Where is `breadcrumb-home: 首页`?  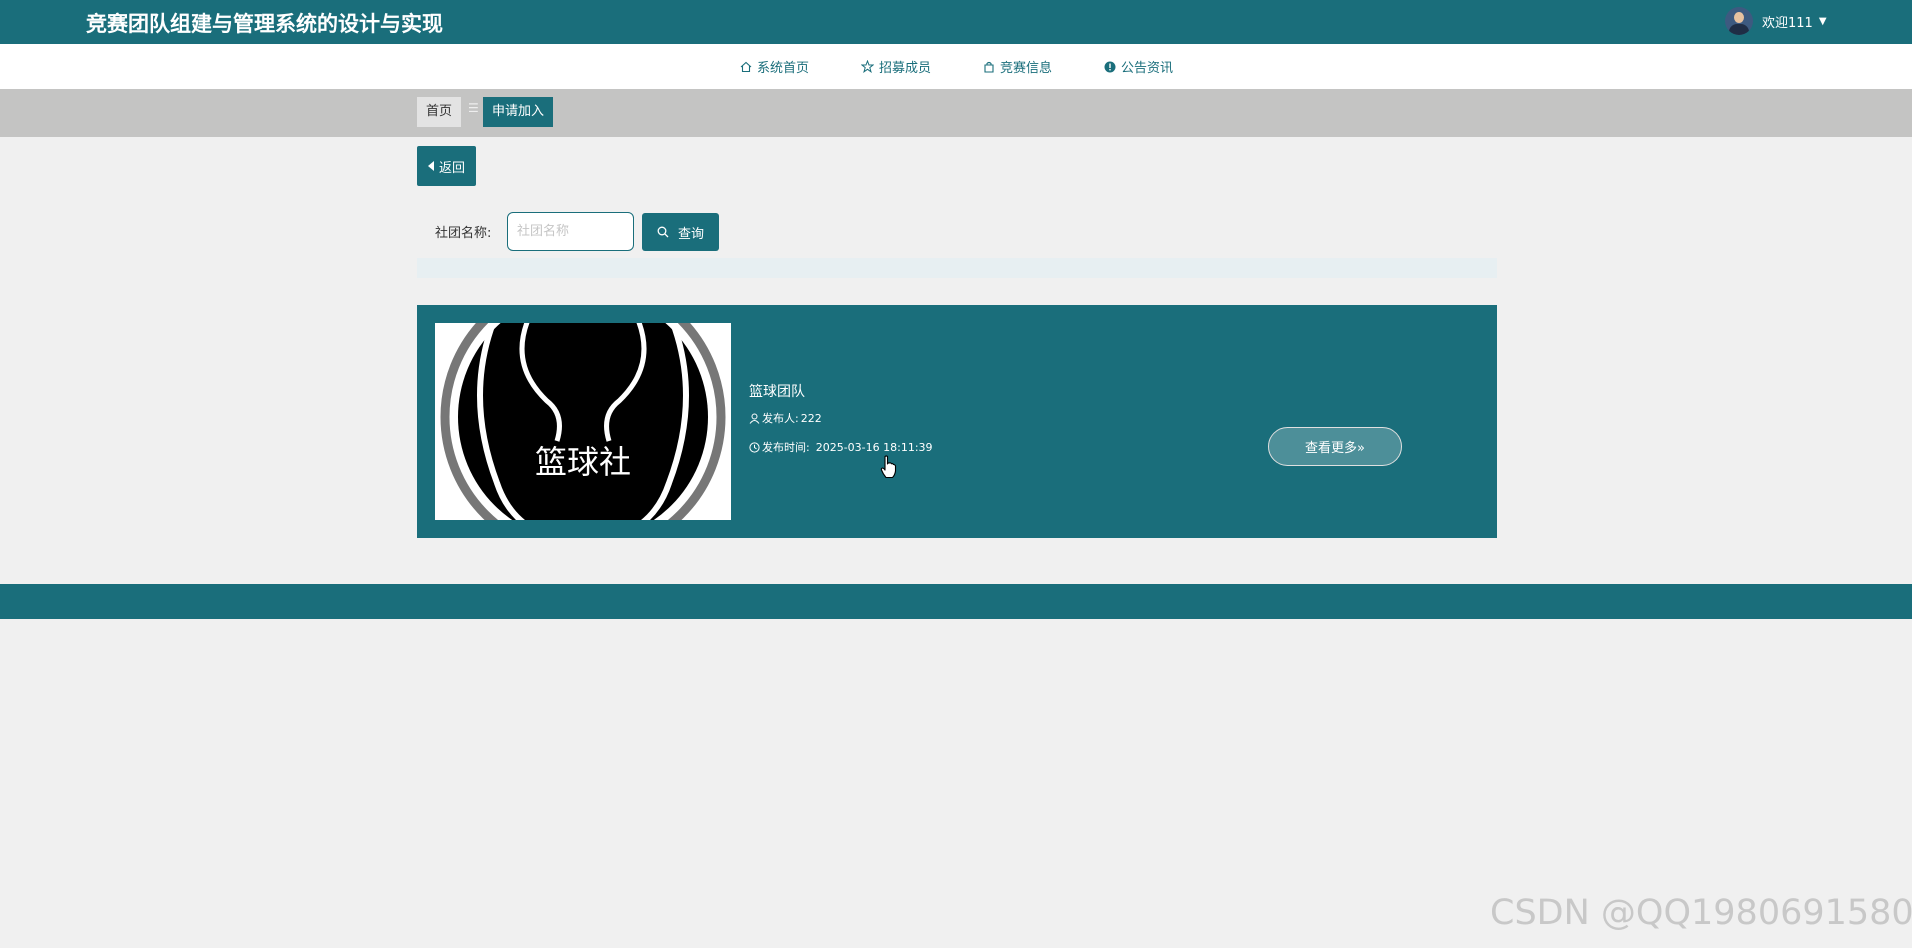
breadcrumb-home: 首页 is located at coordinates (439, 112).